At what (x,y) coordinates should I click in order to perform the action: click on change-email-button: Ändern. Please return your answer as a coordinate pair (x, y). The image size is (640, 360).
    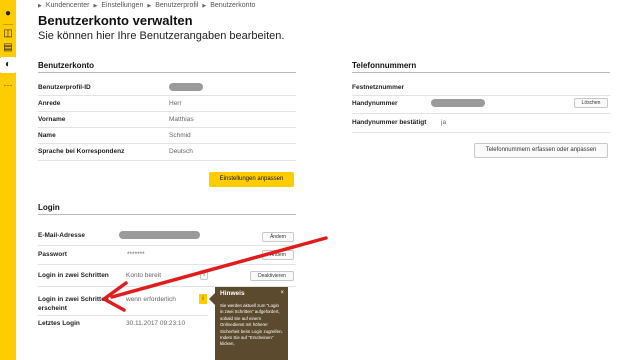
    Looking at the image, I should click on (278, 237).